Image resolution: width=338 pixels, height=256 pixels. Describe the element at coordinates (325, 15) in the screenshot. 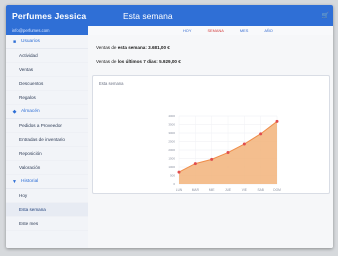

I see `cart-icon: 🛒` at that location.